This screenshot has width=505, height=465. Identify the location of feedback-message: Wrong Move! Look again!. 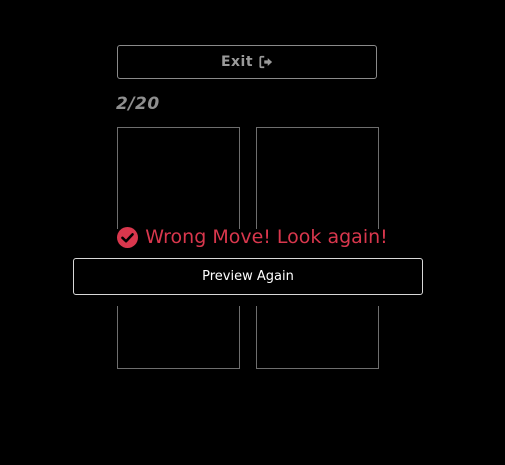
(252, 237).